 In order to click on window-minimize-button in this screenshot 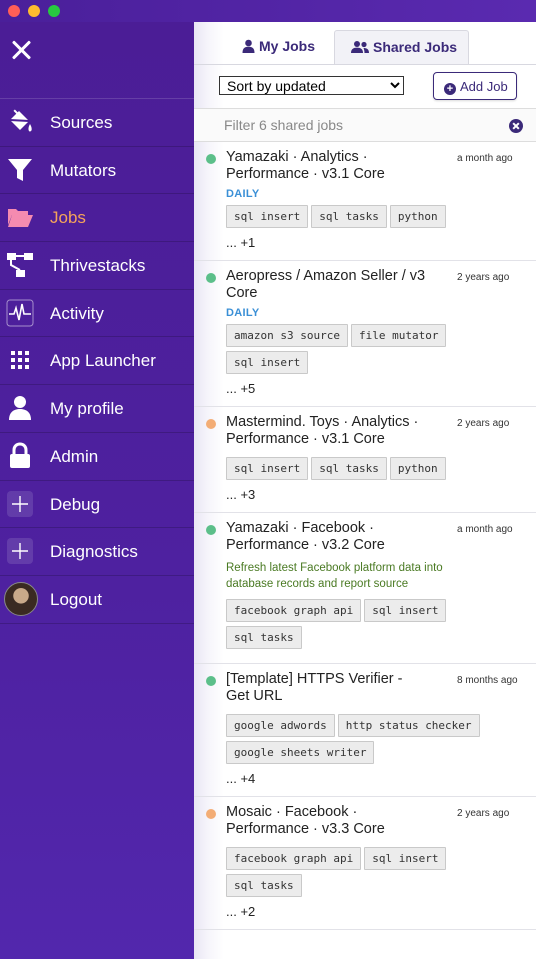, I will do `click(34, 11)`.